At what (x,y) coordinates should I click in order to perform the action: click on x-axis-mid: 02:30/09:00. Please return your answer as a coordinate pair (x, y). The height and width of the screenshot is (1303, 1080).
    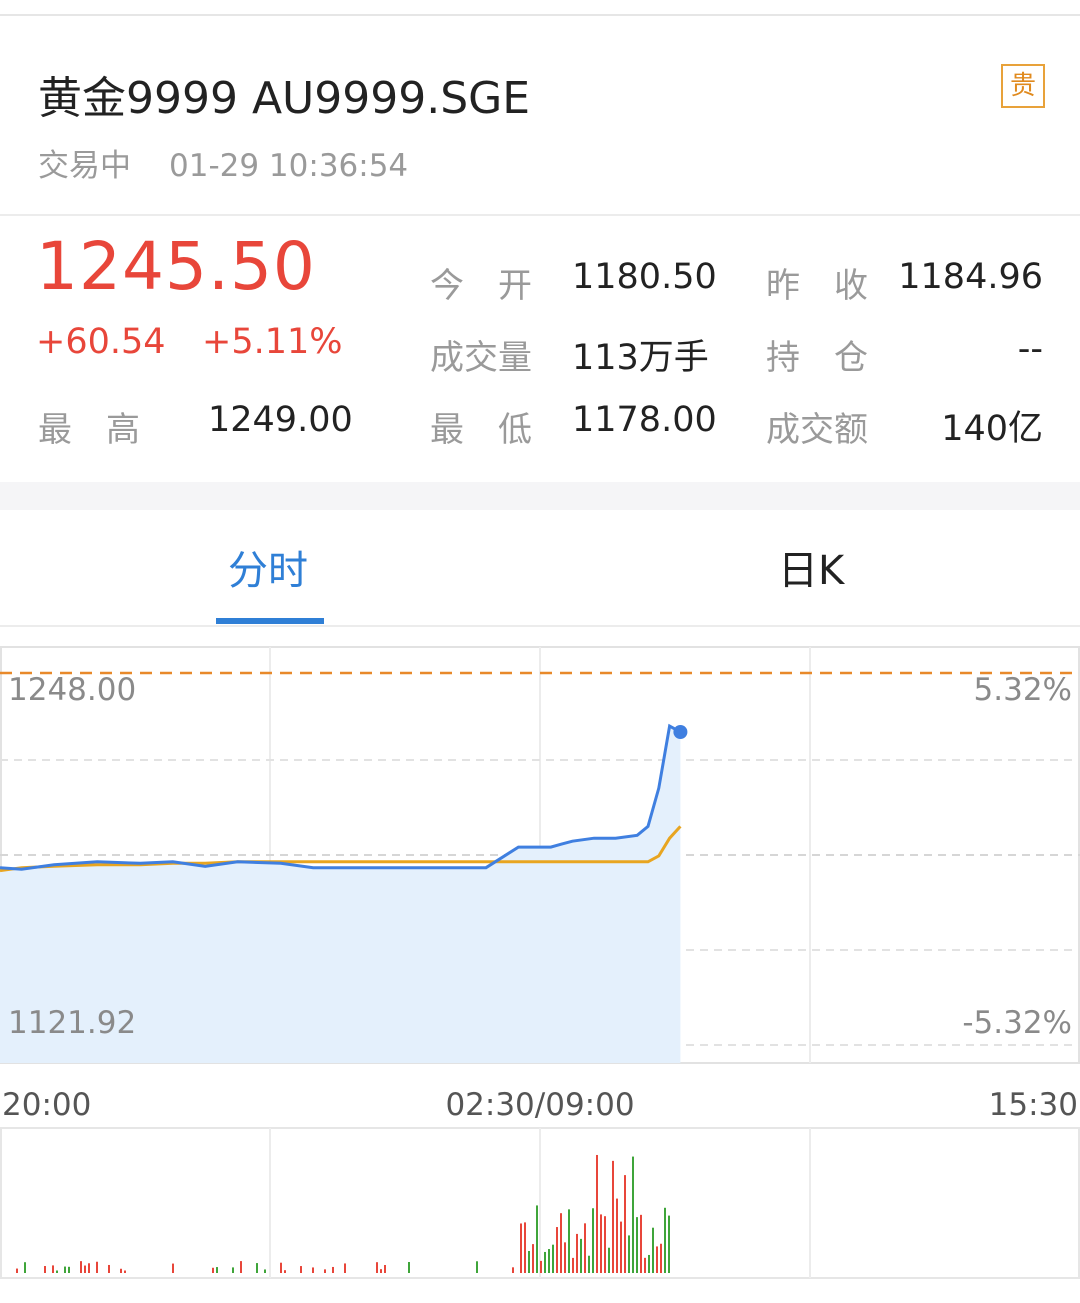
    Looking at the image, I should click on (539, 1105).